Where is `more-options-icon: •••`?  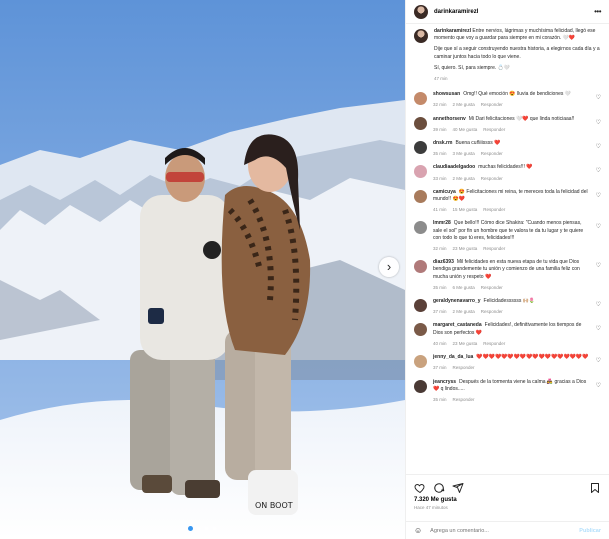
more-options-icon: ••• is located at coordinates (597, 11).